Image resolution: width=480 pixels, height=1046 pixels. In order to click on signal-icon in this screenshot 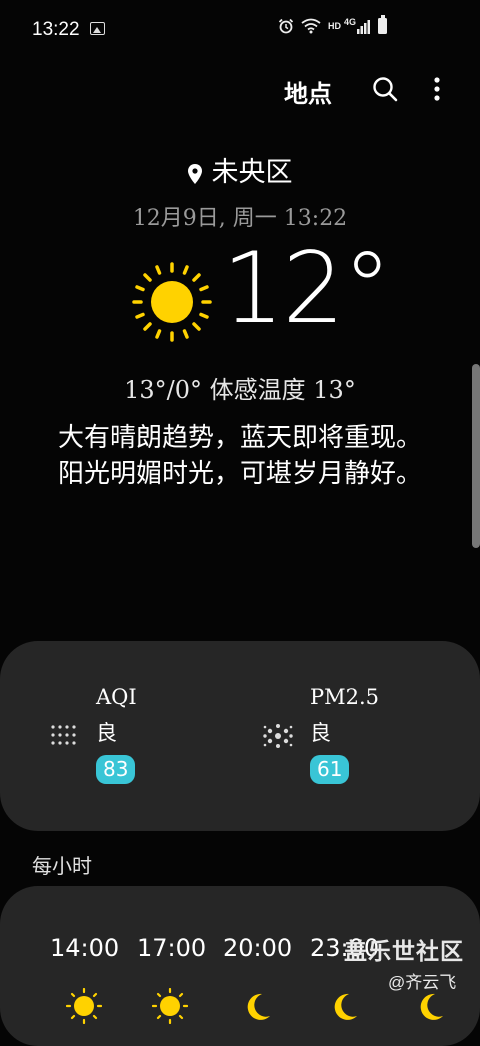, I will do `click(364, 27)`.